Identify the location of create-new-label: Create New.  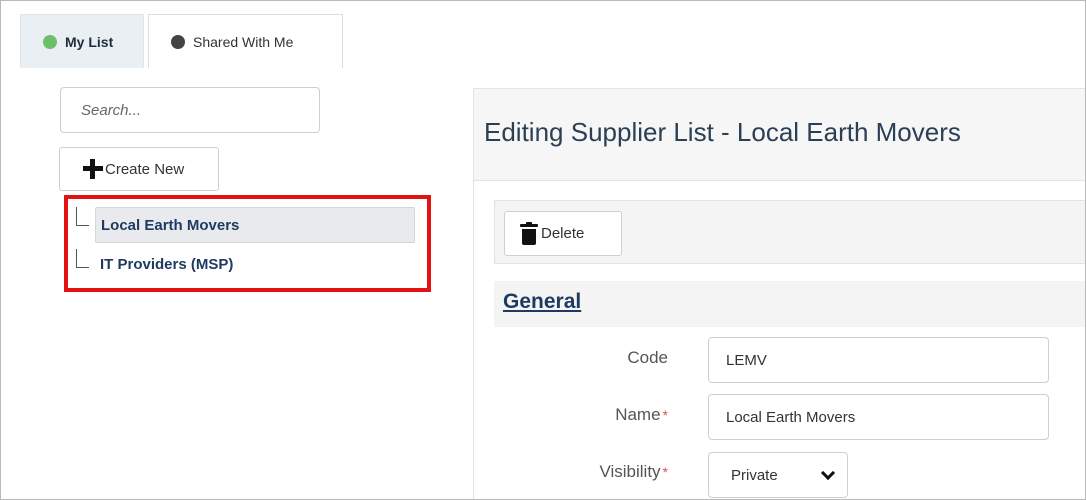
(145, 169).